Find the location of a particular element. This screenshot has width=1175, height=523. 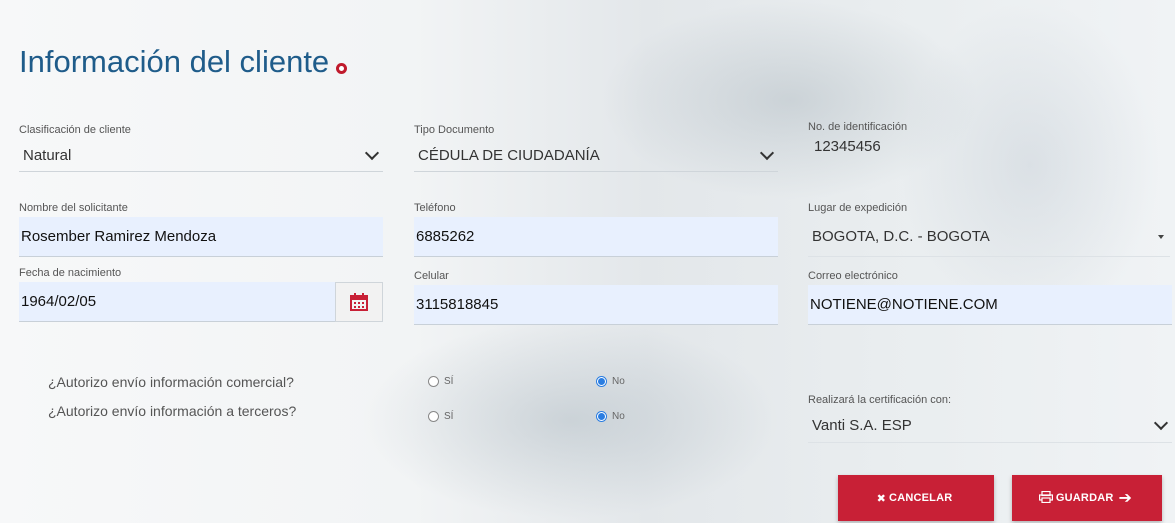

telefono-input: 6885262 is located at coordinates (596, 237).